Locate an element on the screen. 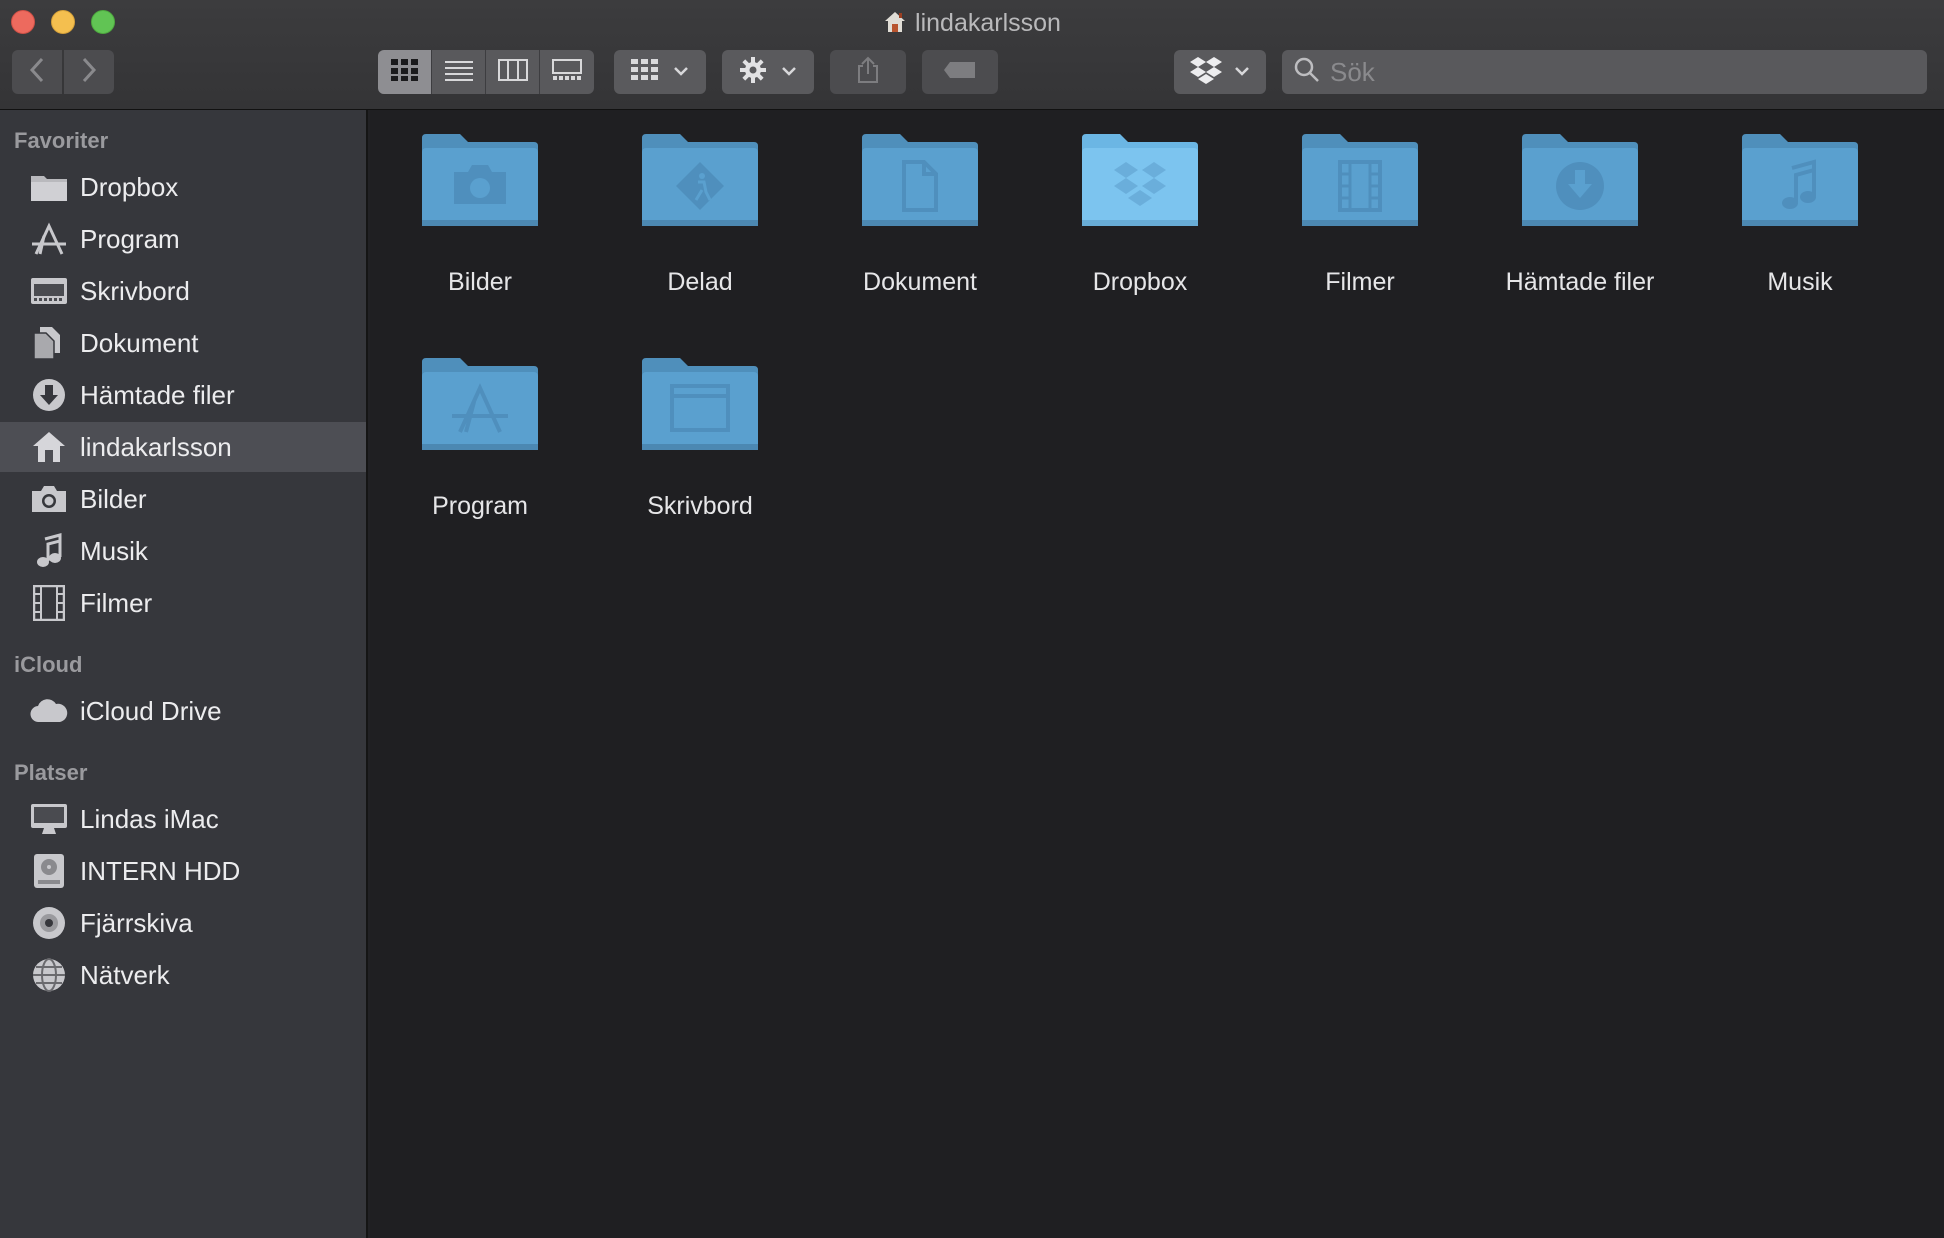 The width and height of the screenshot is (1944, 1238). share-button is located at coordinates (868, 72).